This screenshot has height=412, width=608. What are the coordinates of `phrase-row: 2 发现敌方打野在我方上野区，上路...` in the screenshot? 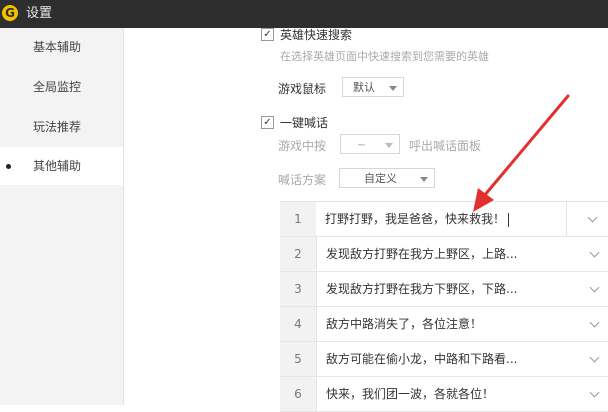 It's located at (444, 254).